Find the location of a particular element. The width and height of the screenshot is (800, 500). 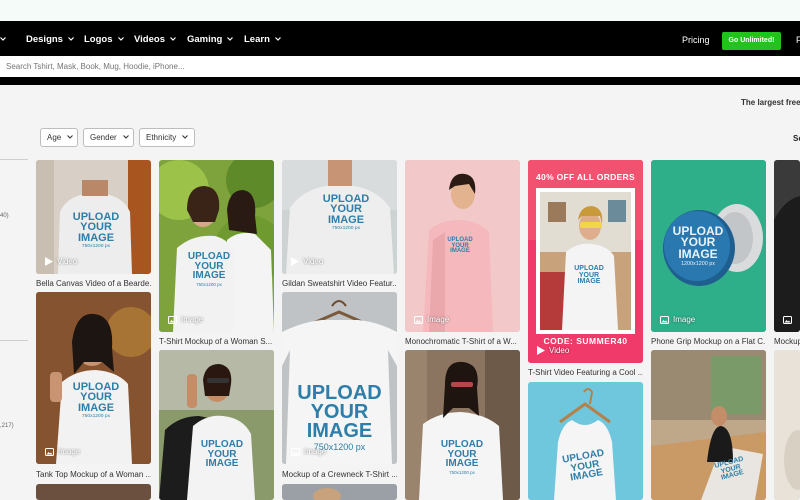

nav-item-videos: Videos is located at coordinates (155, 38).